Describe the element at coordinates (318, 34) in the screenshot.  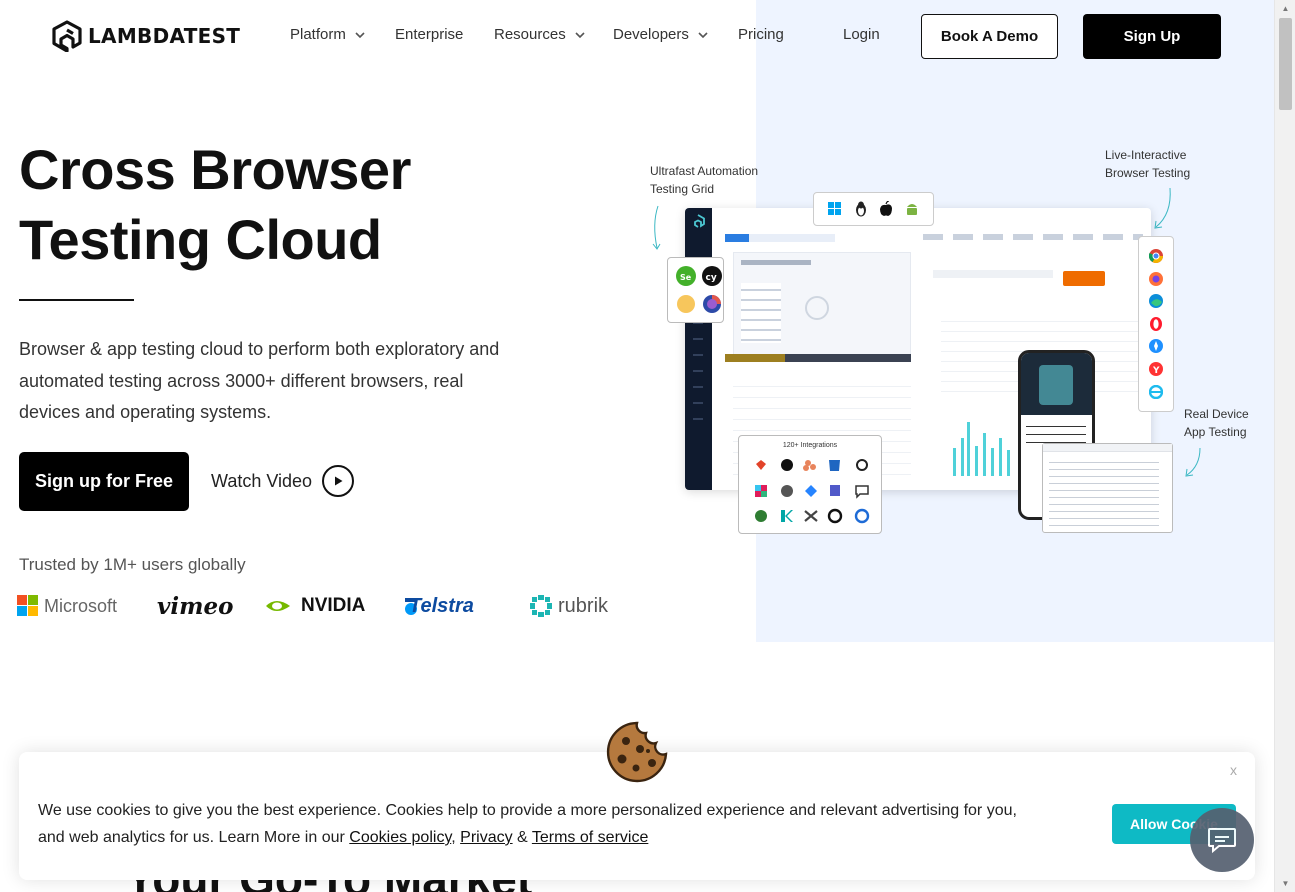
I see `nav-label: Platform` at that location.